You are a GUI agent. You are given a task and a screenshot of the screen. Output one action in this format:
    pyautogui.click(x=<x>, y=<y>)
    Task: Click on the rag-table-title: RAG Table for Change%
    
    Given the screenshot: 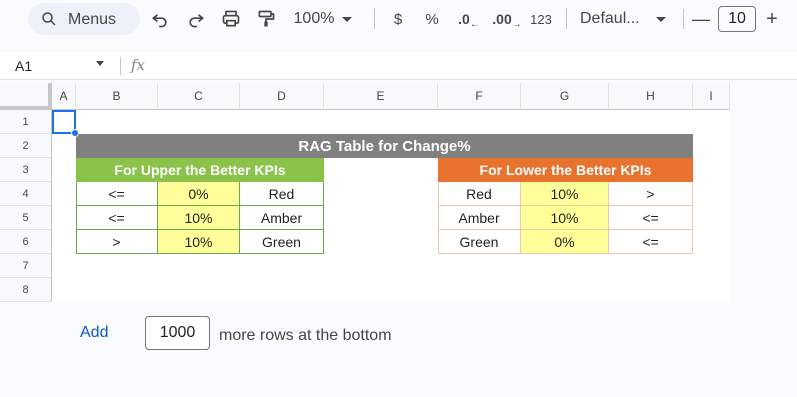 What is the action you would take?
    pyautogui.click(x=384, y=146)
    